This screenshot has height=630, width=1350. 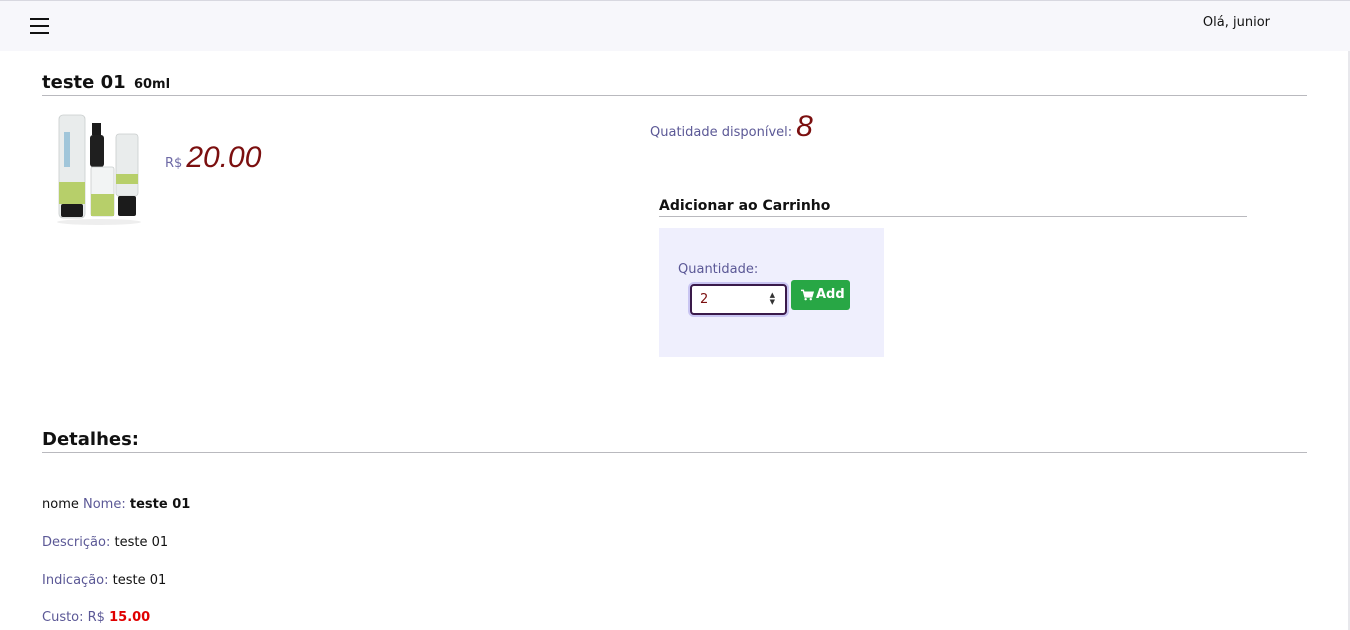 I want to click on user-greeting: Olá, junior, so click(x=1236, y=22).